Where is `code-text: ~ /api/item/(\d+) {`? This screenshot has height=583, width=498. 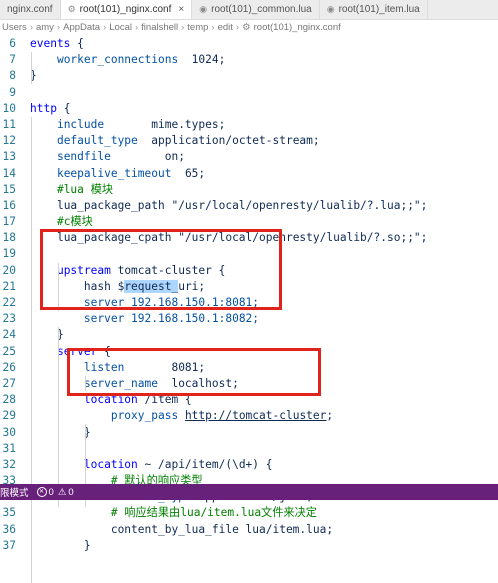 code-text: ~ /api/item/(\d+) { is located at coordinates (205, 464).